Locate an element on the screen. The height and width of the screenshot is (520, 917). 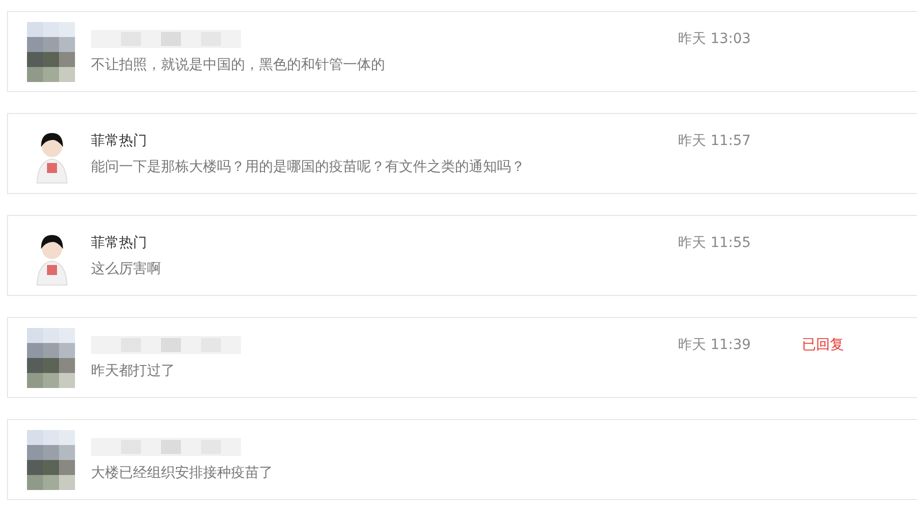
message-time: 昨天 11:55 is located at coordinates (714, 243).